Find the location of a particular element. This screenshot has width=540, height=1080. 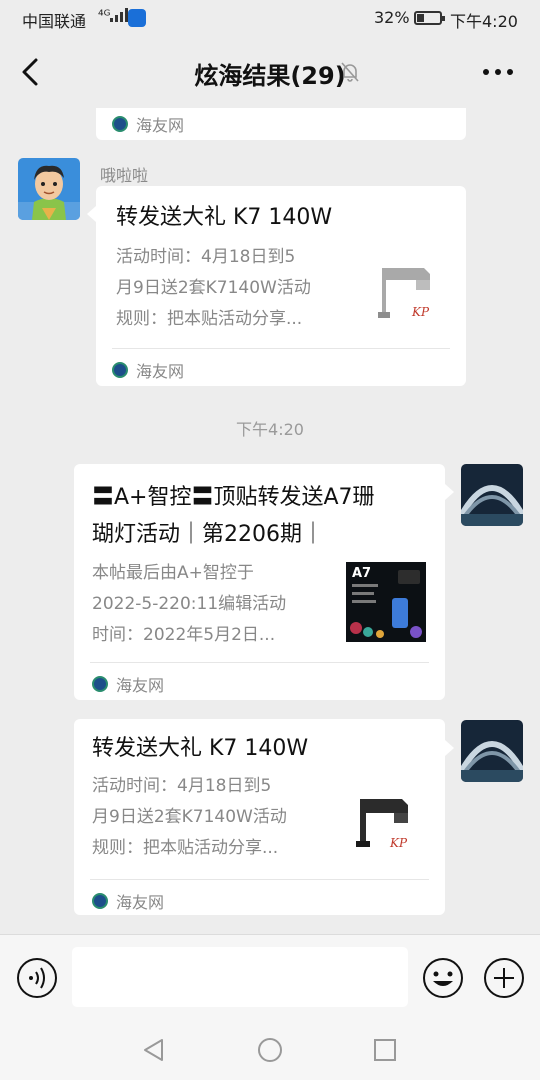

notification-app-icon is located at coordinates (137, 18).